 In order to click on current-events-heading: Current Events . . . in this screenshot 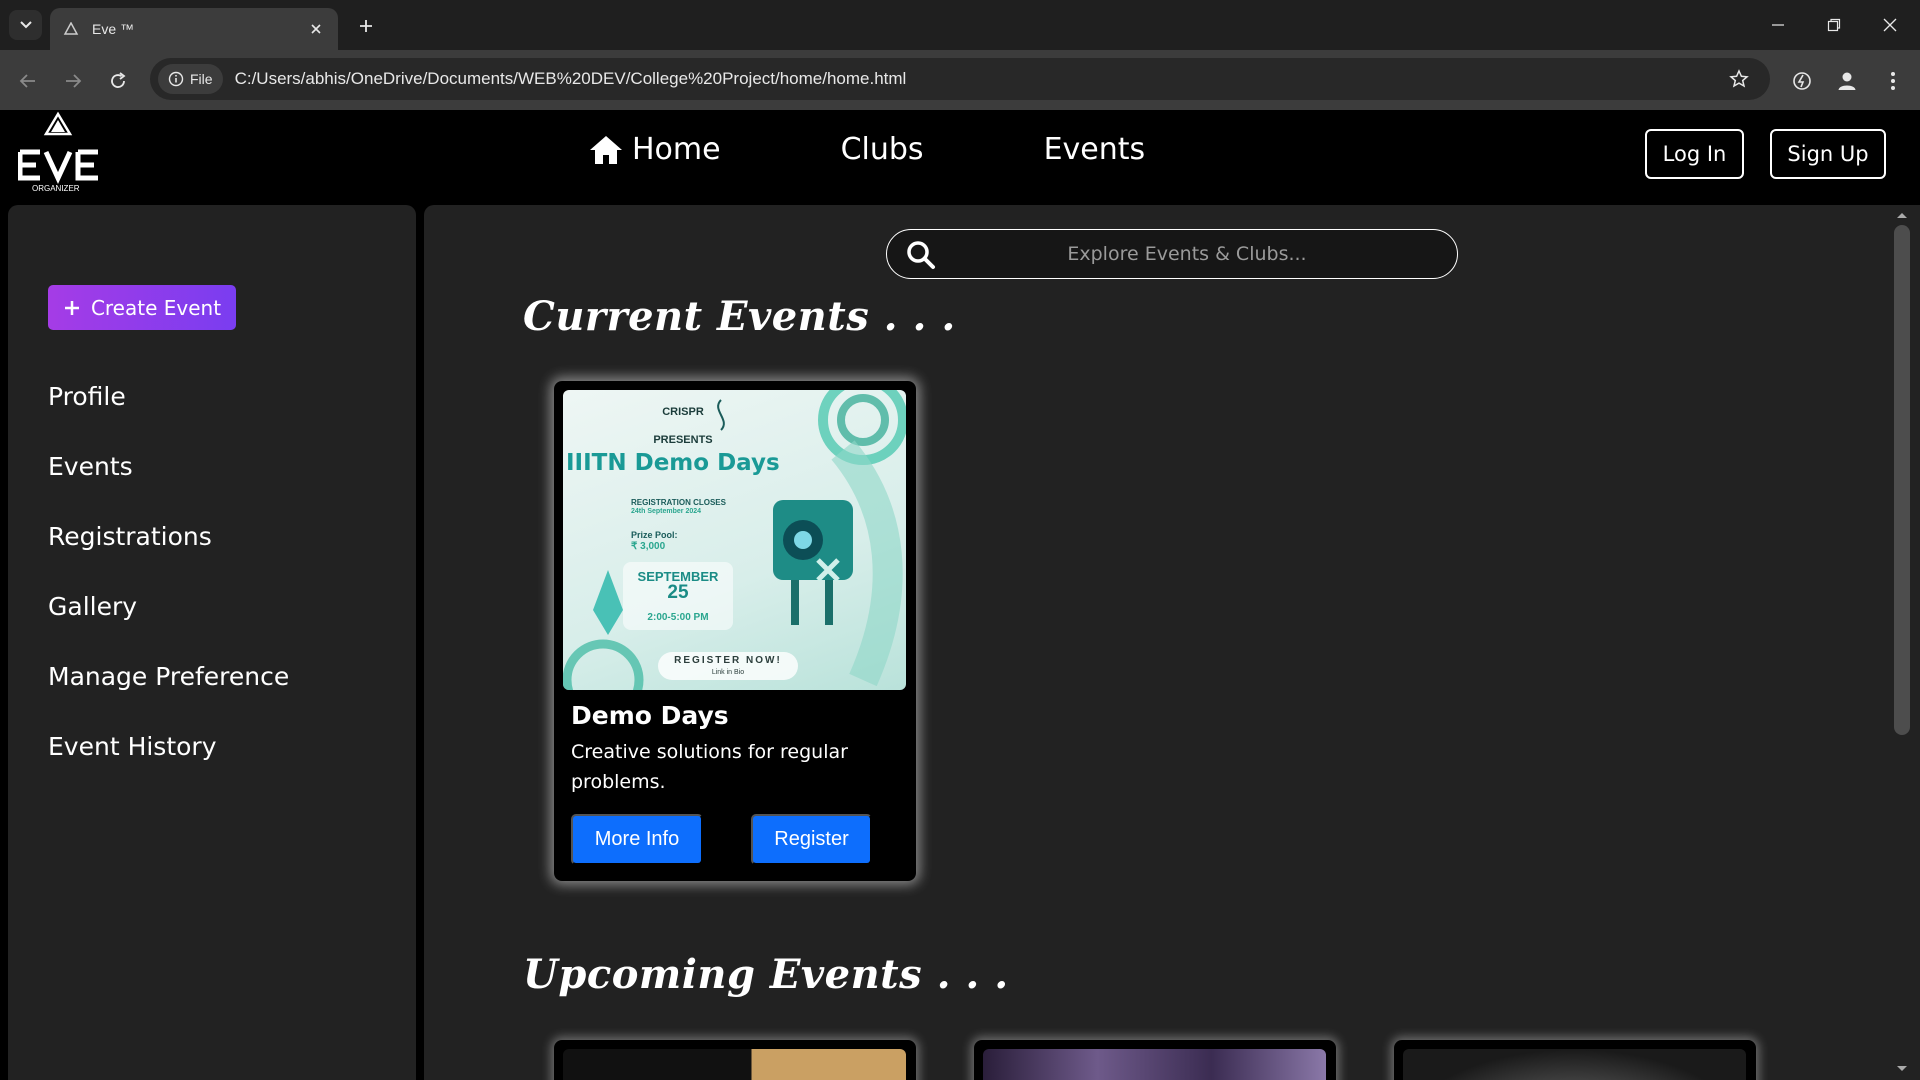, I will do `click(739, 316)`.